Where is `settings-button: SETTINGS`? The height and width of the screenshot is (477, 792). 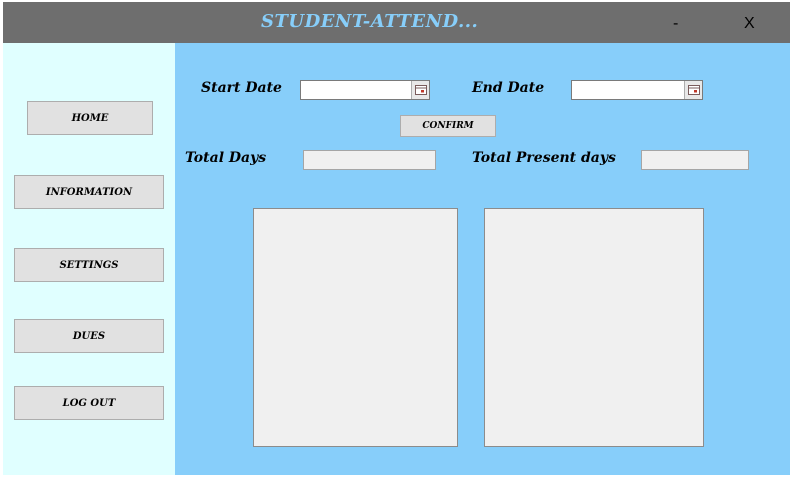 settings-button: SETTINGS is located at coordinates (89, 265).